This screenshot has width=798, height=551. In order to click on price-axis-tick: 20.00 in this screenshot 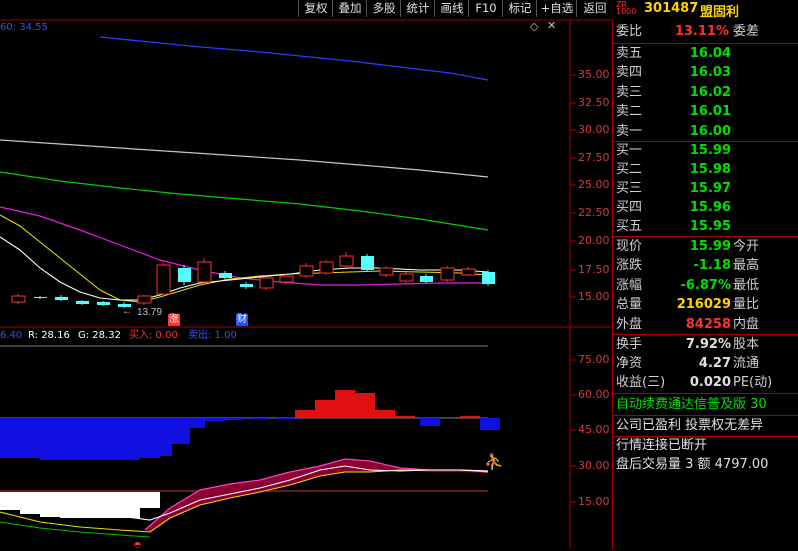, I will do `click(594, 240)`.